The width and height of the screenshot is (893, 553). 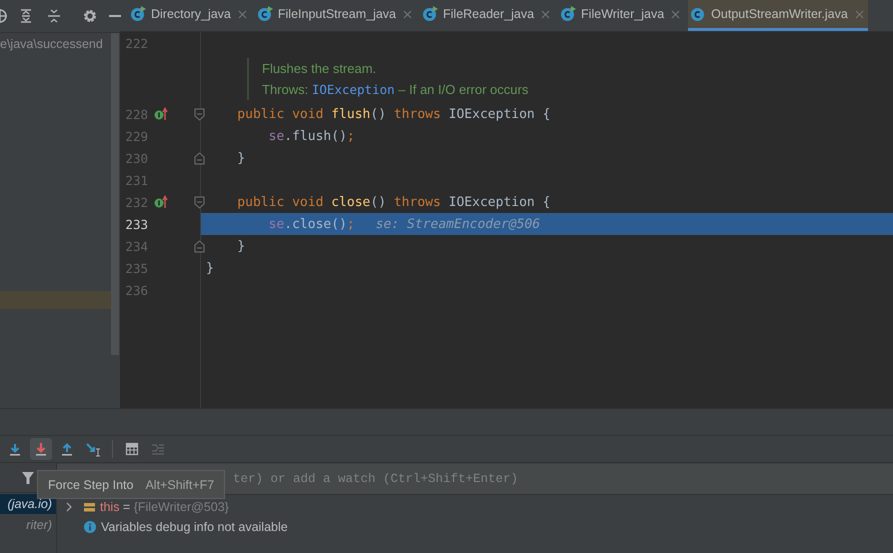 I want to click on doc-summary: Flushes the stream., so click(x=320, y=68).